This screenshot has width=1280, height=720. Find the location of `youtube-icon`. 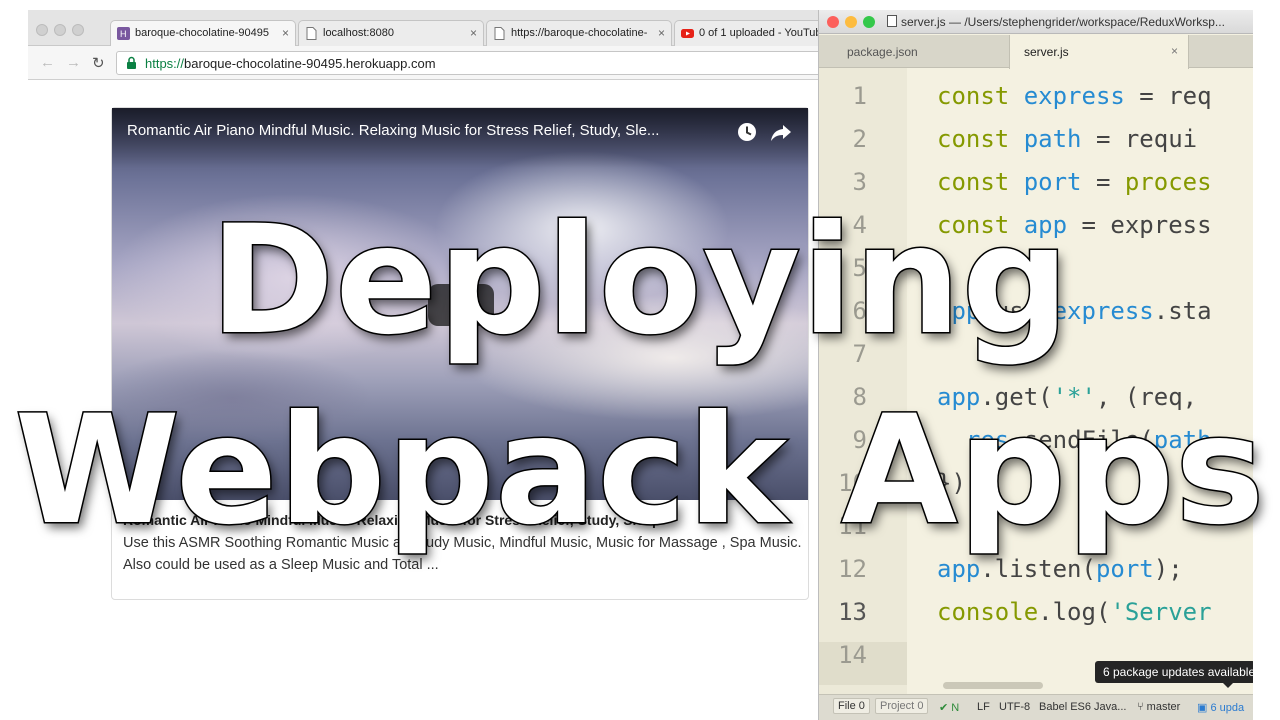

youtube-icon is located at coordinates (687, 33).